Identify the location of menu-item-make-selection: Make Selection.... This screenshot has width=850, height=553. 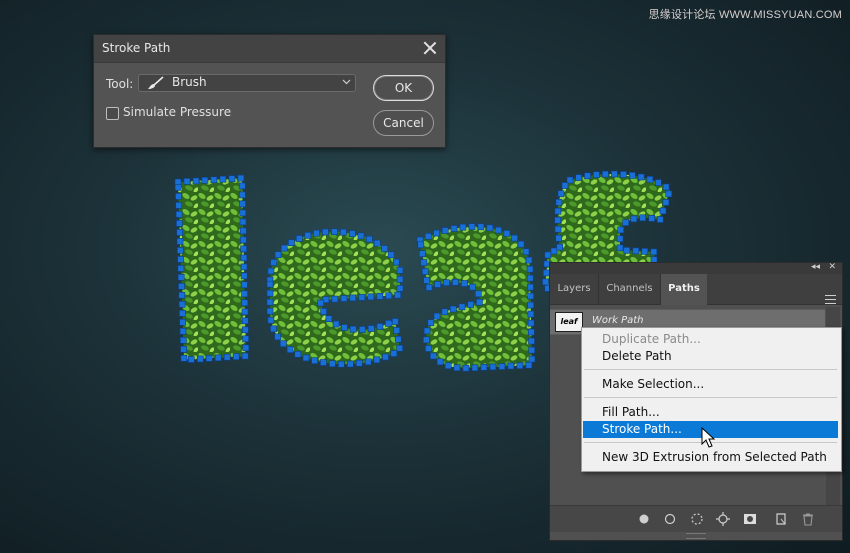
(710, 384).